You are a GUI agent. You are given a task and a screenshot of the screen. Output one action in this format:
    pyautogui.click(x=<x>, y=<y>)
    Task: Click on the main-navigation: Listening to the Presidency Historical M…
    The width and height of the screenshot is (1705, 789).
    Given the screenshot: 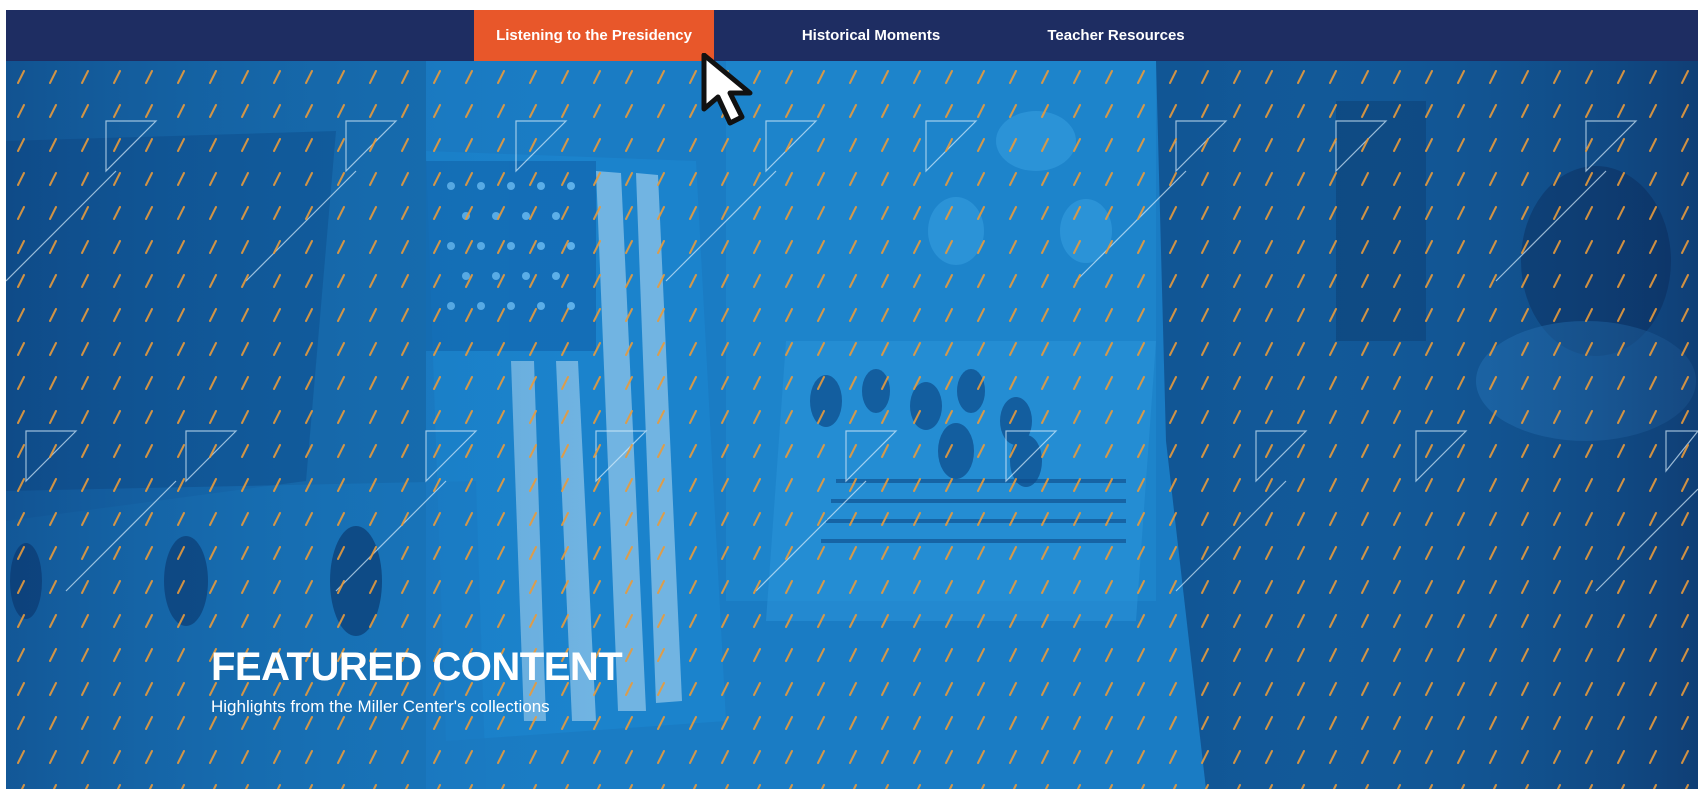 What is the action you would take?
    pyautogui.click(x=852, y=35)
    